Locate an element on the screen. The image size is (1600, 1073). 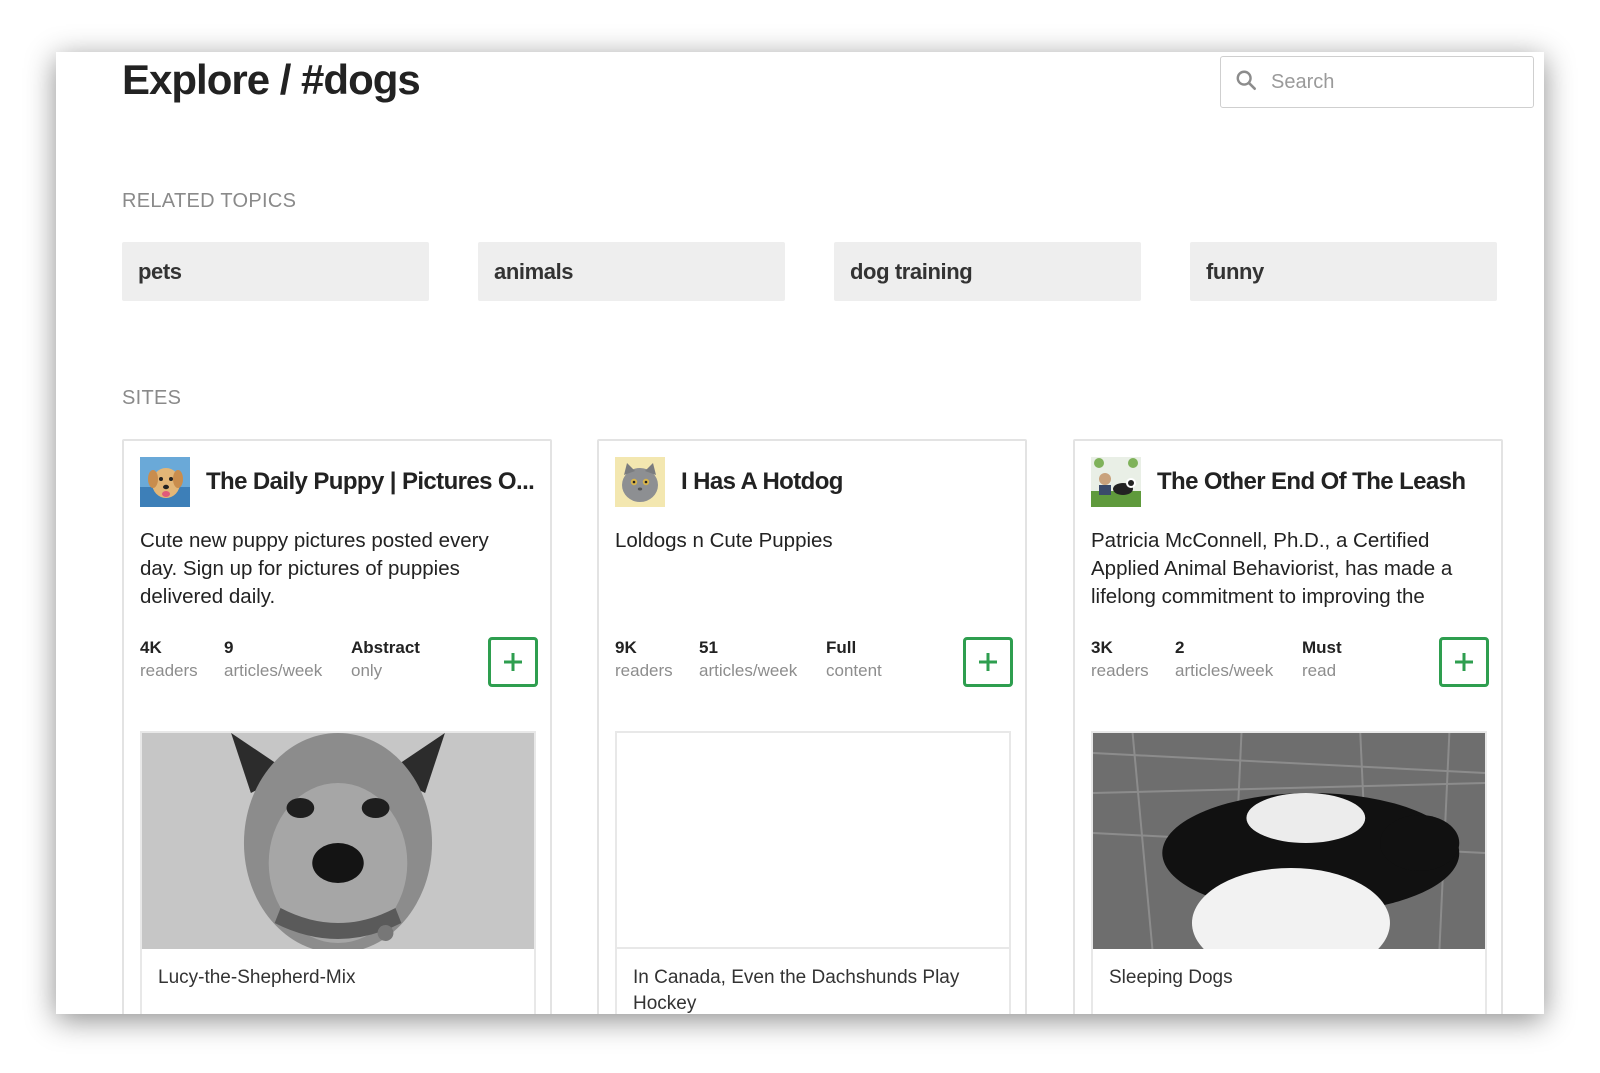
stat-articles: 51 articles/week is located at coordinates (748, 660).